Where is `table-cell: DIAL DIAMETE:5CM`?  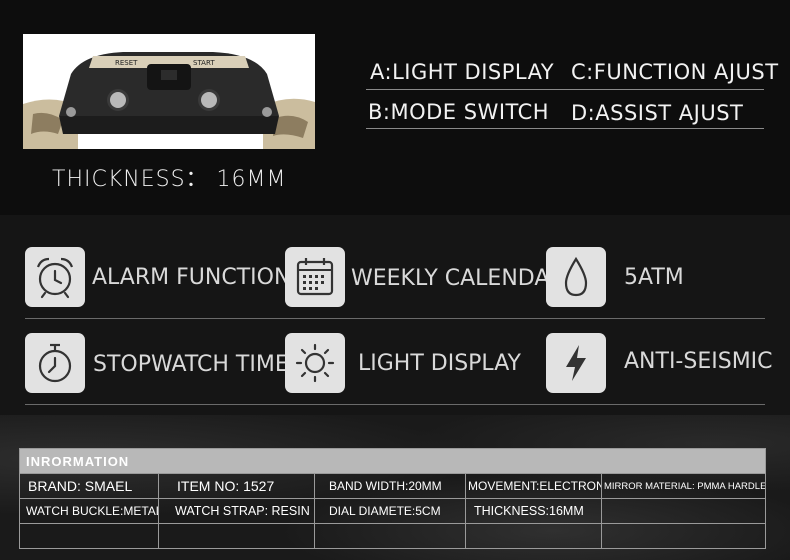
table-cell: DIAL DIAMETE:5CM is located at coordinates (390, 511).